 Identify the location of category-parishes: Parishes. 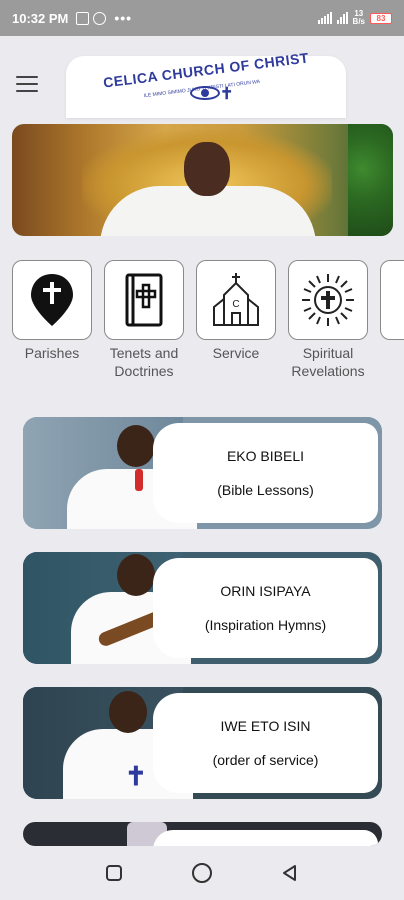
(52, 311).